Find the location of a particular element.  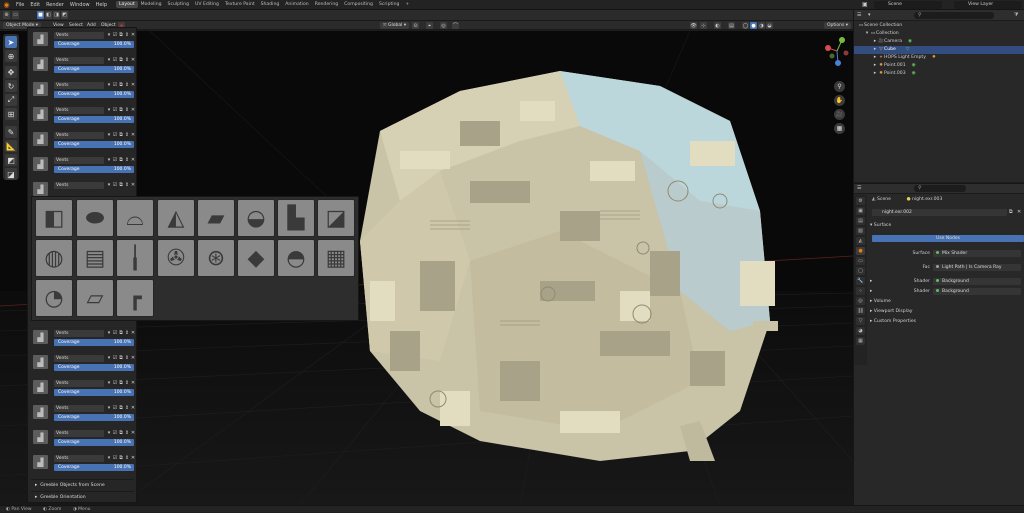

measure-tool-icon: 📐 is located at coordinates (11, 146).